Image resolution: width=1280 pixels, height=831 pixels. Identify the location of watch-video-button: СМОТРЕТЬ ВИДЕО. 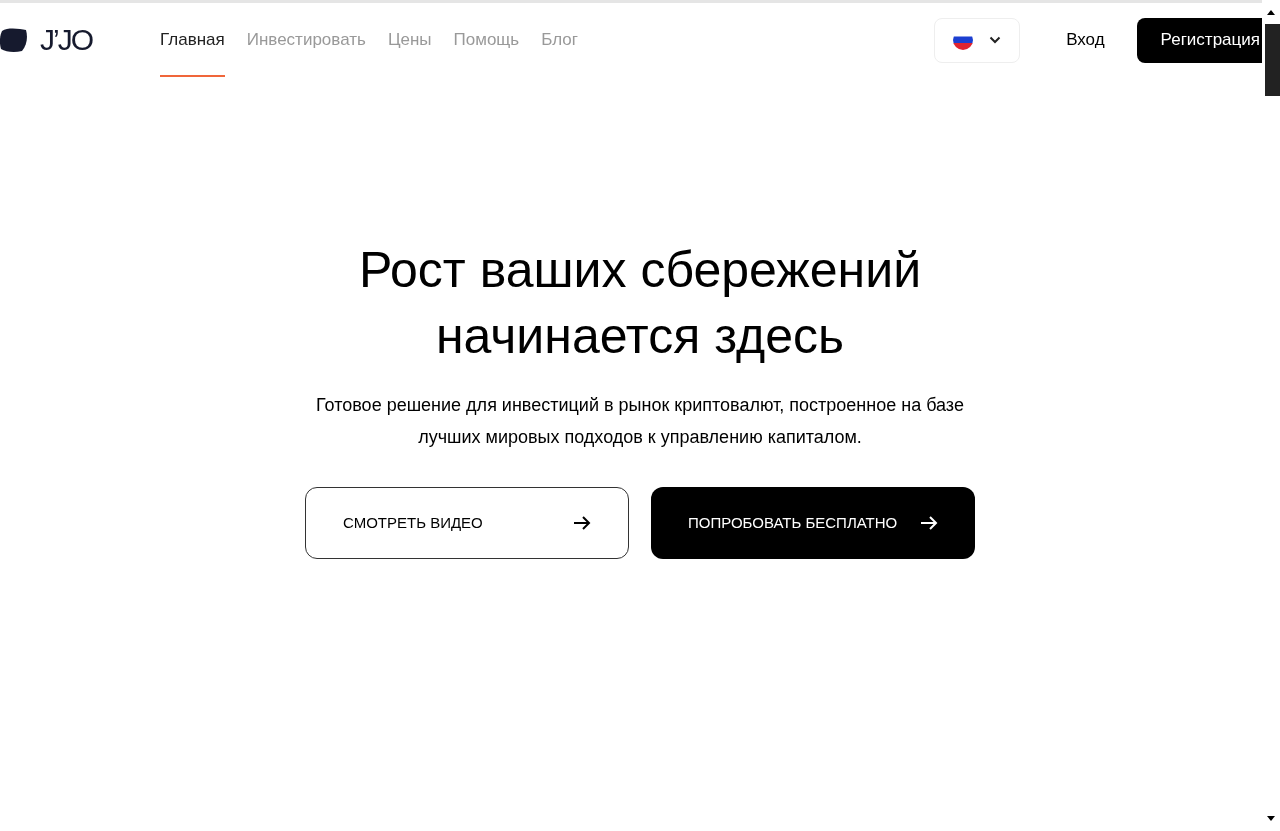
(467, 523).